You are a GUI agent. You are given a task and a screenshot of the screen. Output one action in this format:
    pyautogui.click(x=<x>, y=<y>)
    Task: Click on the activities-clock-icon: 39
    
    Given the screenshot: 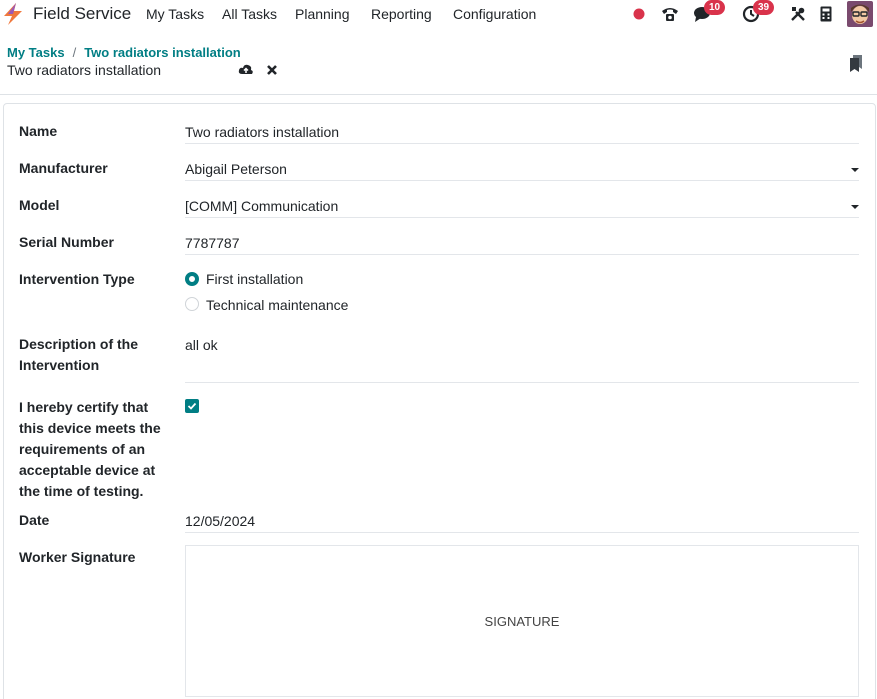 What is the action you would take?
    pyautogui.click(x=758, y=12)
    